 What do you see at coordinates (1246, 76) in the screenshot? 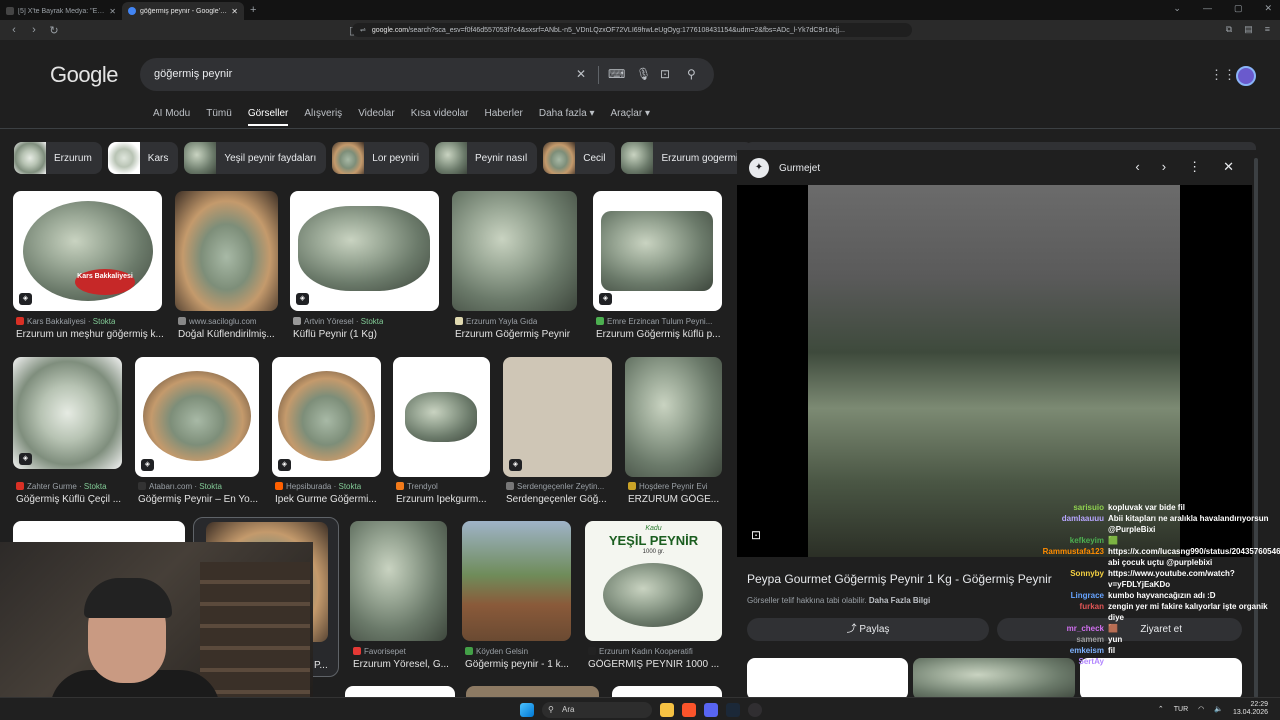
I see `avatar` at bounding box center [1246, 76].